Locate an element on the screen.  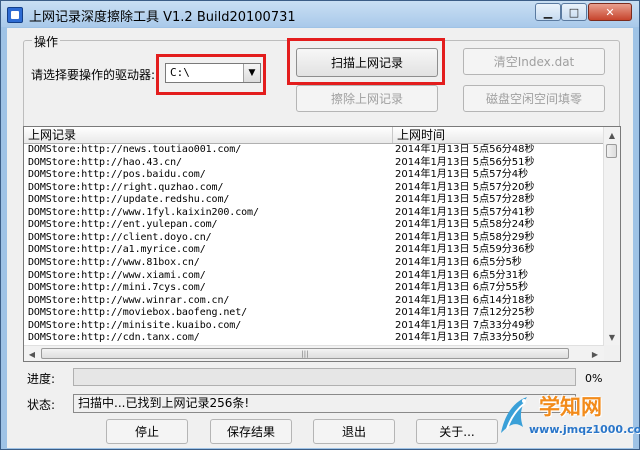
watermark-url: www.jmqz1000.com is located at coordinates (584, 429).